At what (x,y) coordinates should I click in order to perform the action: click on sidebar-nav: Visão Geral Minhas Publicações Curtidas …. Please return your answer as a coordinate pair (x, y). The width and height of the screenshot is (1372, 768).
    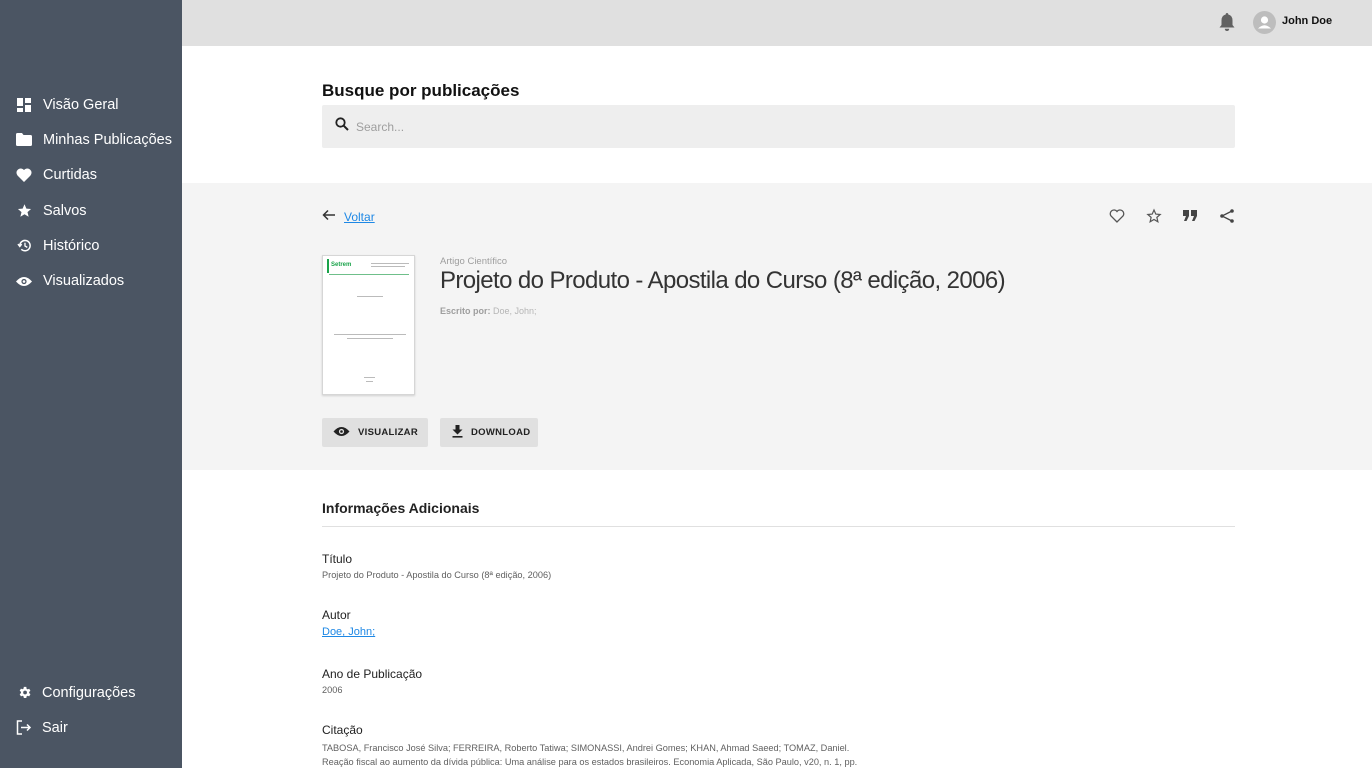
    Looking at the image, I should click on (91, 193).